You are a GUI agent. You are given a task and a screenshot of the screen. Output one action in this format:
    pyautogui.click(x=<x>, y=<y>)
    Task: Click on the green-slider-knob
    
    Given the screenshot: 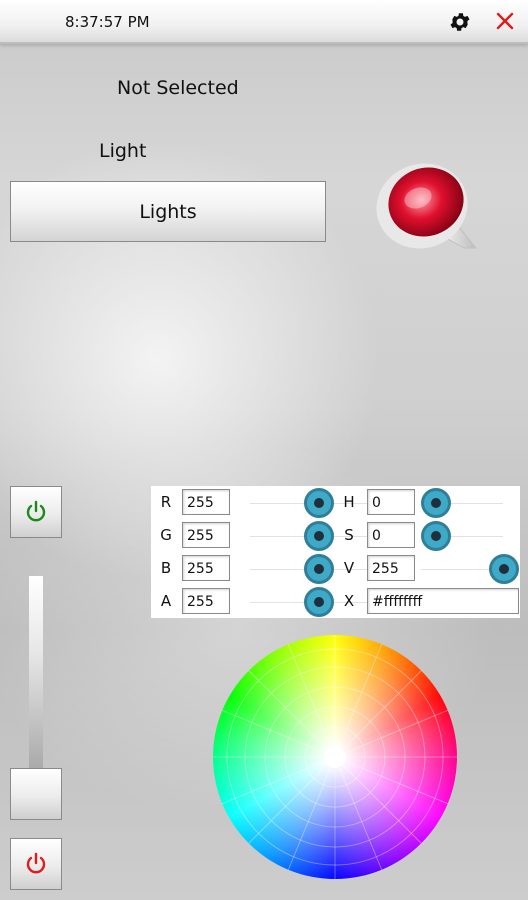 What is the action you would take?
    pyautogui.click(x=319, y=536)
    